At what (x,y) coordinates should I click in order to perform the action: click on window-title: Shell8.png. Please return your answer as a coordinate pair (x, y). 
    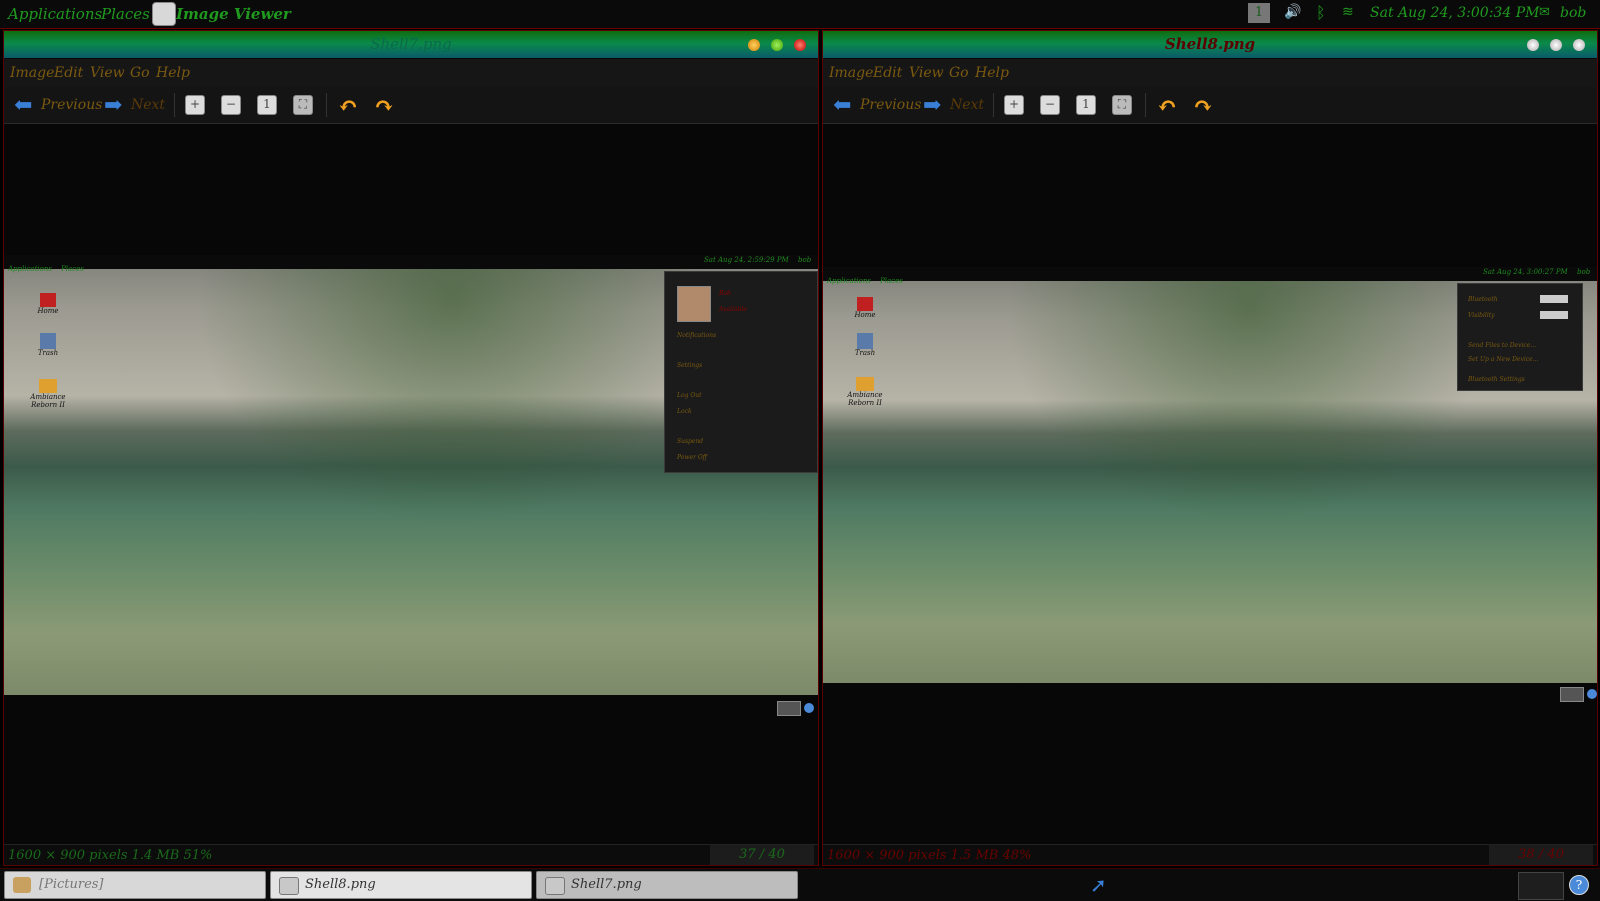
    Looking at the image, I should click on (1210, 44).